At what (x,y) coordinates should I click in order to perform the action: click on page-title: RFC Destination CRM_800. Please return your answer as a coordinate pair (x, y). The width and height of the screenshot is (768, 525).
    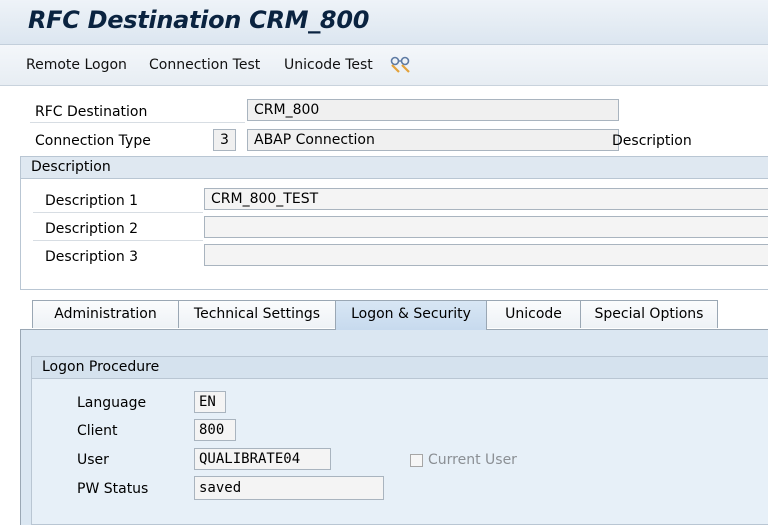
    Looking at the image, I should click on (199, 20).